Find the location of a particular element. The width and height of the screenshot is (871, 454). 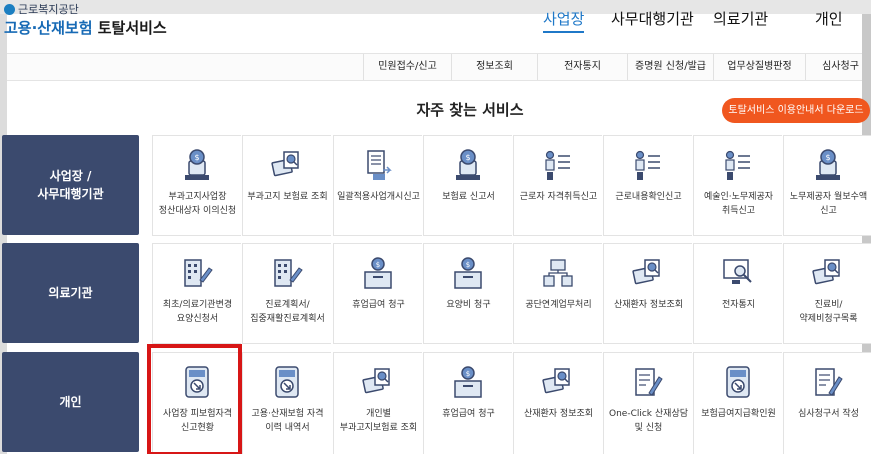

service-tile-label: 근로내용확인신고 is located at coordinates (648, 197).